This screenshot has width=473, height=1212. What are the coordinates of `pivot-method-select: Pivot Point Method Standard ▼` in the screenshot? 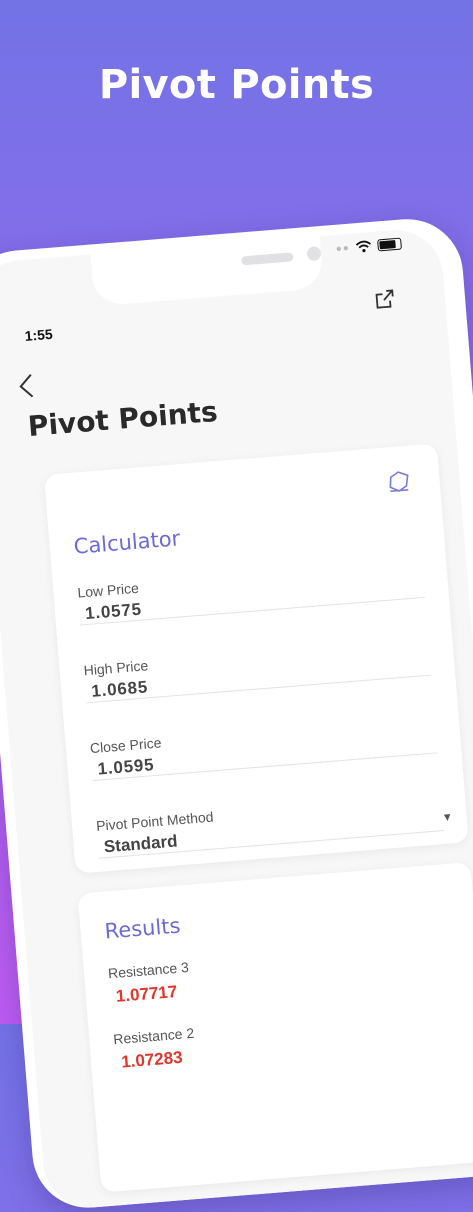 It's located at (274, 824).